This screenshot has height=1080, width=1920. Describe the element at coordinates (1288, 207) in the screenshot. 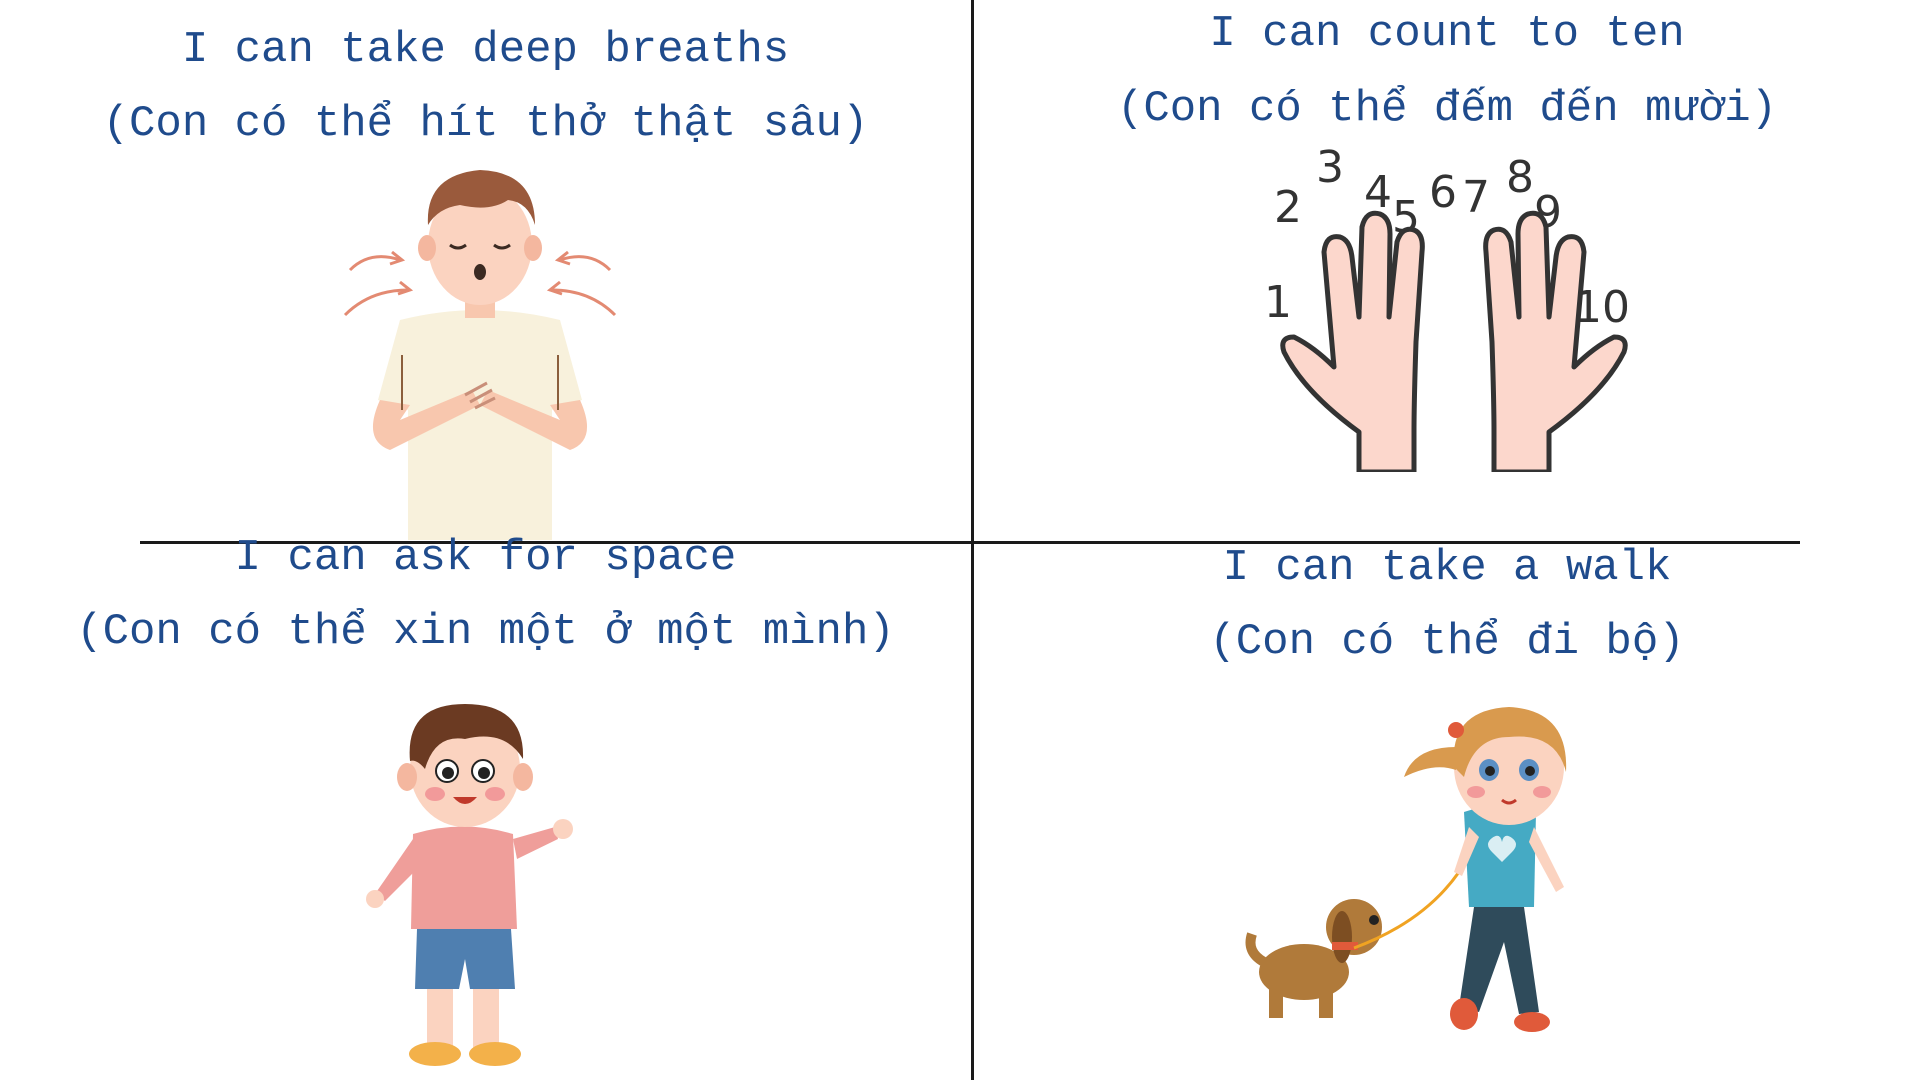

I see `count-number: 2` at that location.